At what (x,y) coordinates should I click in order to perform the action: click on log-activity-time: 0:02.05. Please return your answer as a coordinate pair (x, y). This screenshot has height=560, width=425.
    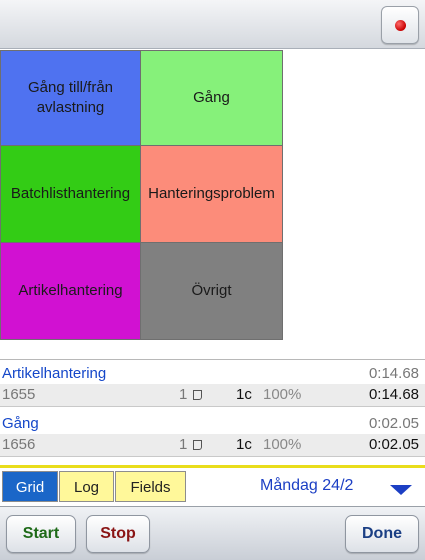
    Looking at the image, I should click on (393, 423).